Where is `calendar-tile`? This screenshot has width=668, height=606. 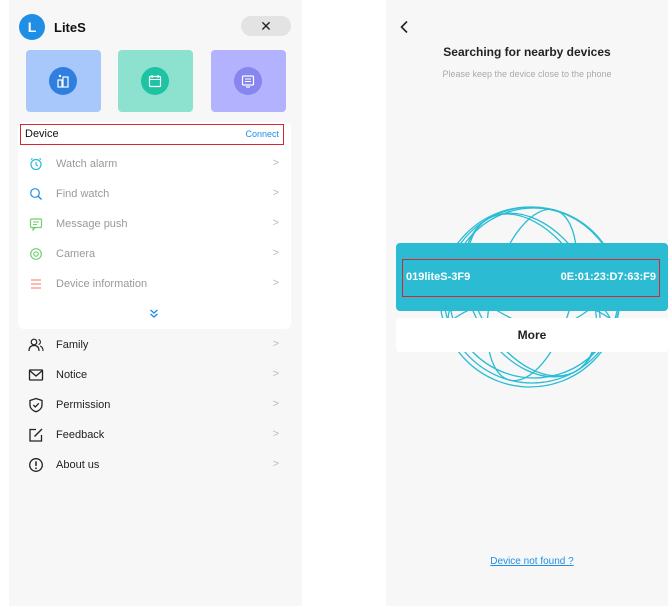
calendar-tile is located at coordinates (155, 81).